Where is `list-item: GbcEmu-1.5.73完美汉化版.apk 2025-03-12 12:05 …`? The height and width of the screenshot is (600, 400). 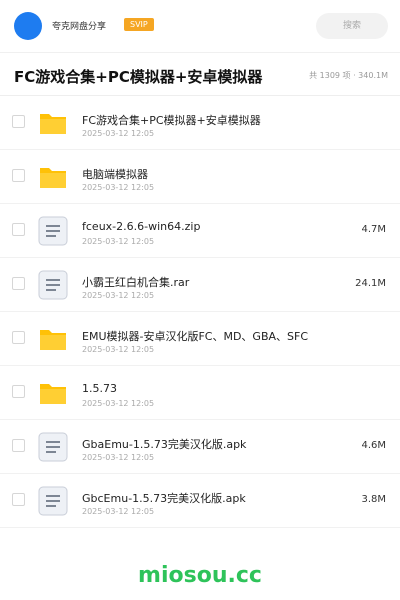 list-item: GbcEmu-1.5.73完美汉化版.apk 2025-03-12 12:05 … is located at coordinates (200, 501).